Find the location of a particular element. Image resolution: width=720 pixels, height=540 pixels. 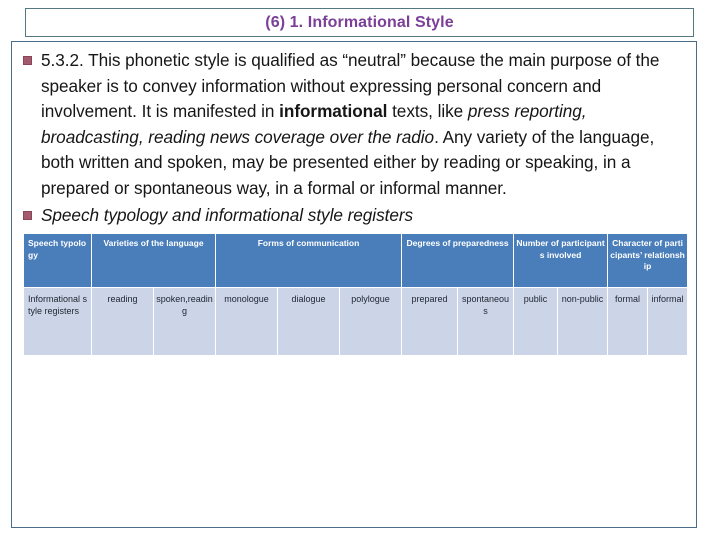

table-cell: informal is located at coordinates (668, 321).